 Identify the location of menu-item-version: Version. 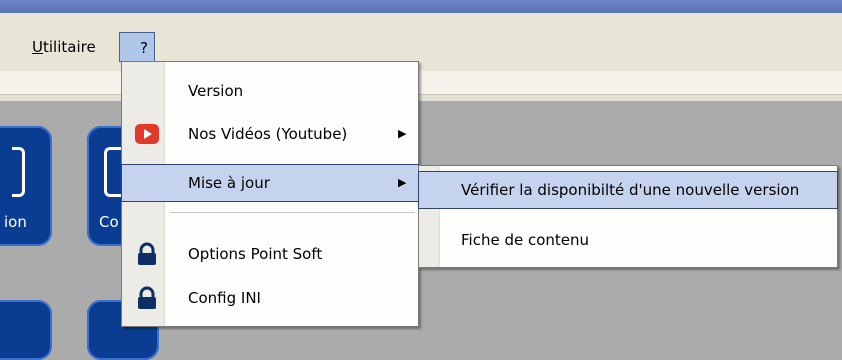
(270, 91).